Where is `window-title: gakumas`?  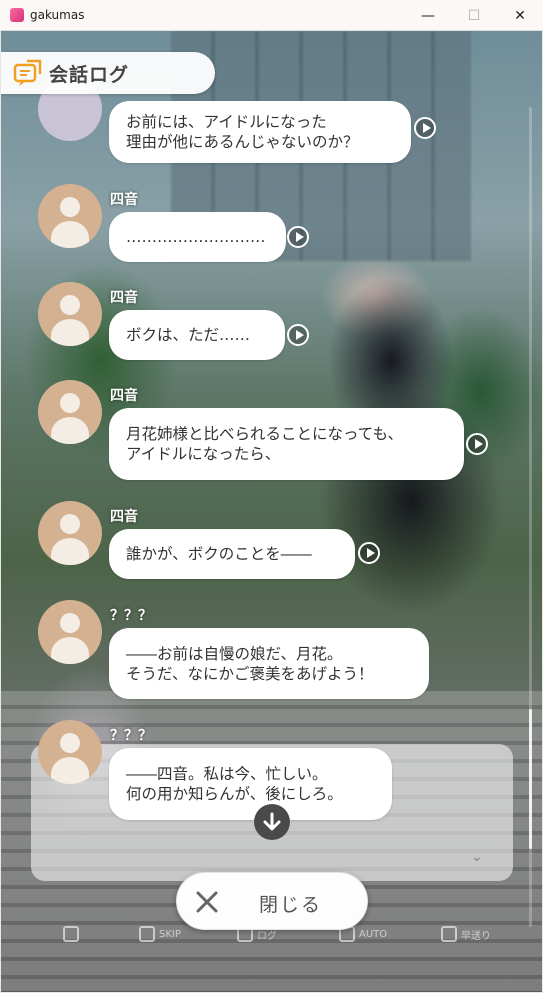
window-title: gakumas is located at coordinates (57, 15).